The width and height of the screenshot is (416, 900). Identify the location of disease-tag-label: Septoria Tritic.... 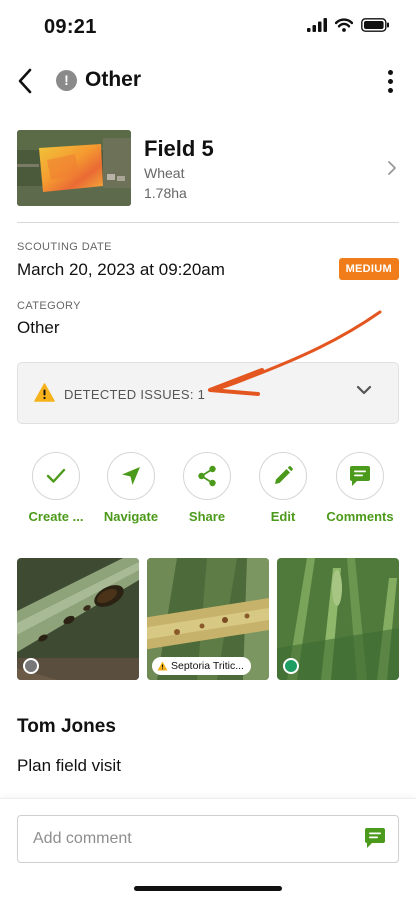
(207, 666).